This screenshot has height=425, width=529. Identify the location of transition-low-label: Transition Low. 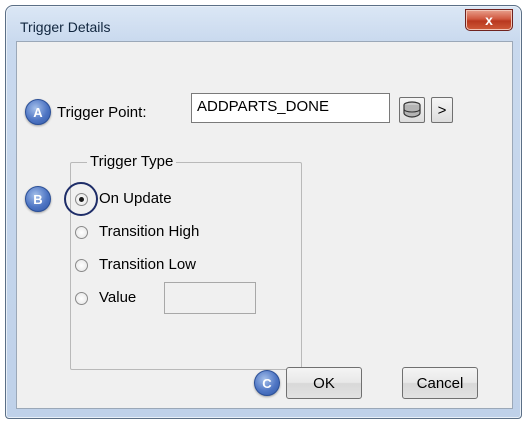
(147, 264).